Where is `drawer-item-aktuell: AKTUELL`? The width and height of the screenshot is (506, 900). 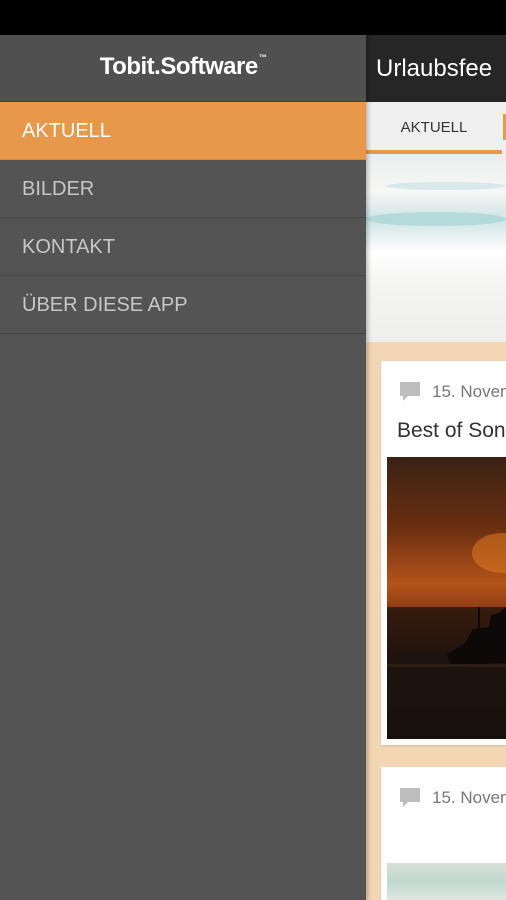 drawer-item-aktuell: AKTUELL is located at coordinates (183, 131).